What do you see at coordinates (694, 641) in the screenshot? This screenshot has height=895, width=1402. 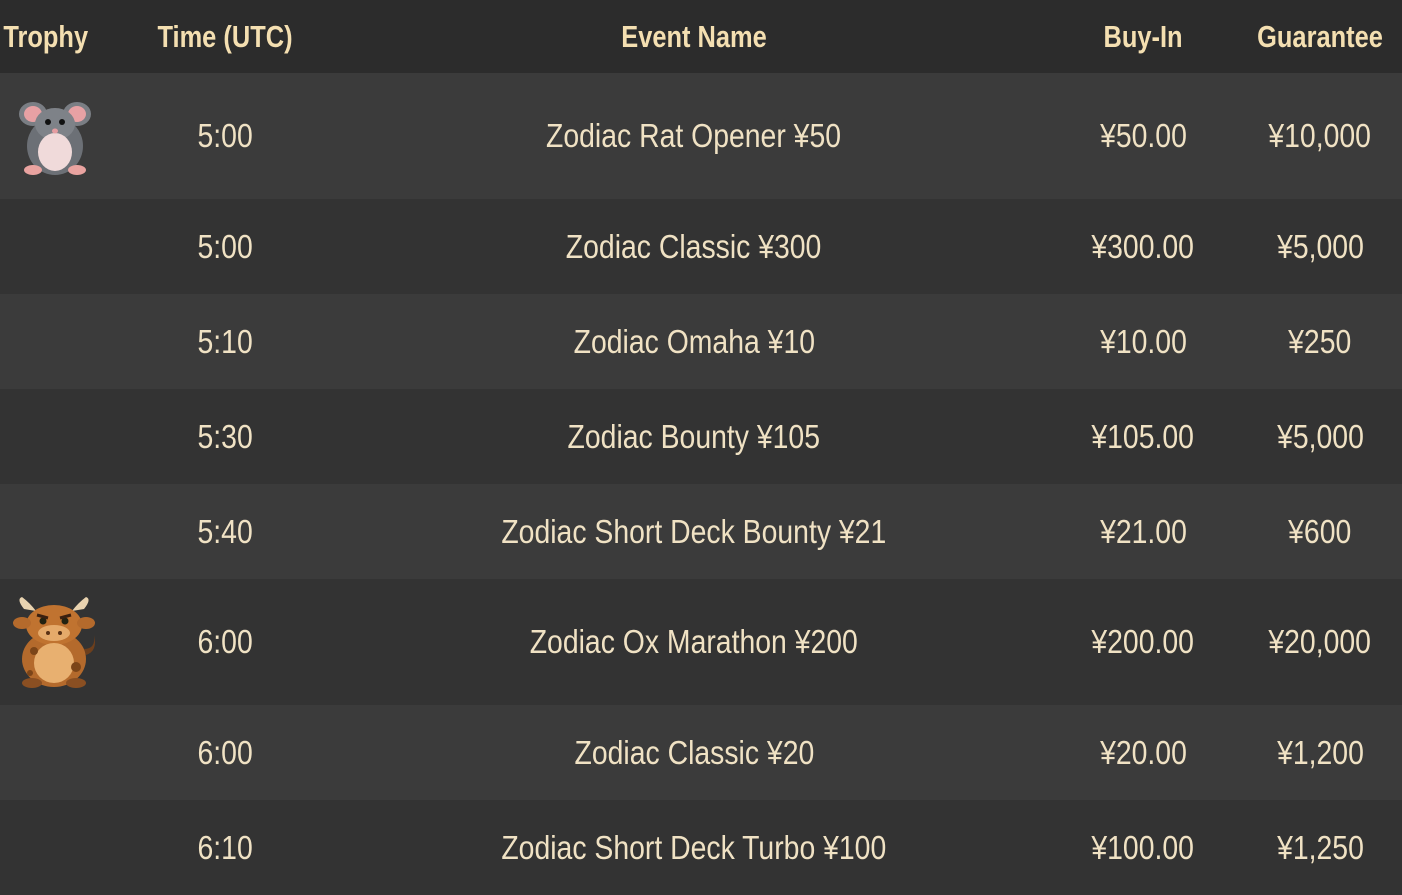 I see `event-name-cell: Zodiac Ox Marathon ¥200` at bounding box center [694, 641].